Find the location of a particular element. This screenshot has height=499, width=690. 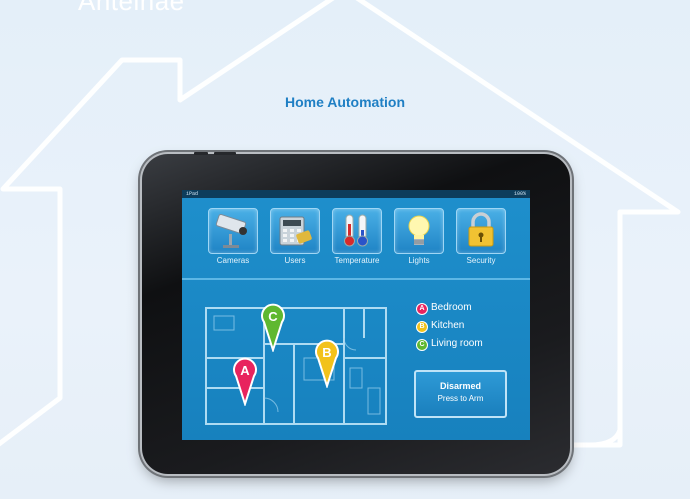

lightbulb-icon is located at coordinates (419, 230).